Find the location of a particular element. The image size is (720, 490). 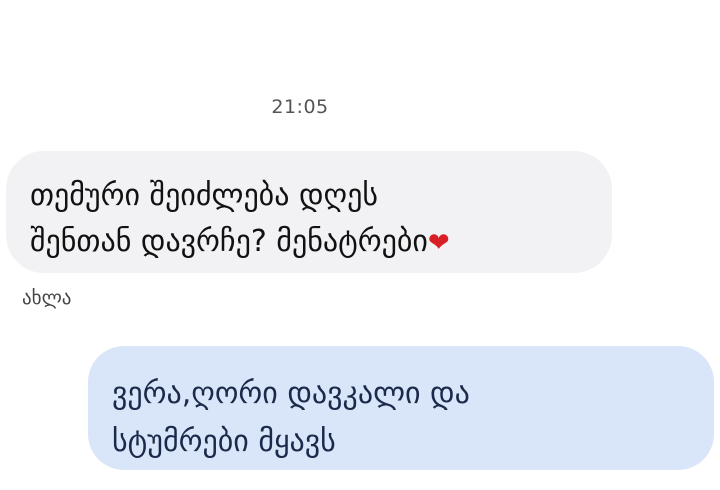

incoming-message-line-2: შენთან დავრჩე? მენატრები❤ is located at coordinates (309, 242).